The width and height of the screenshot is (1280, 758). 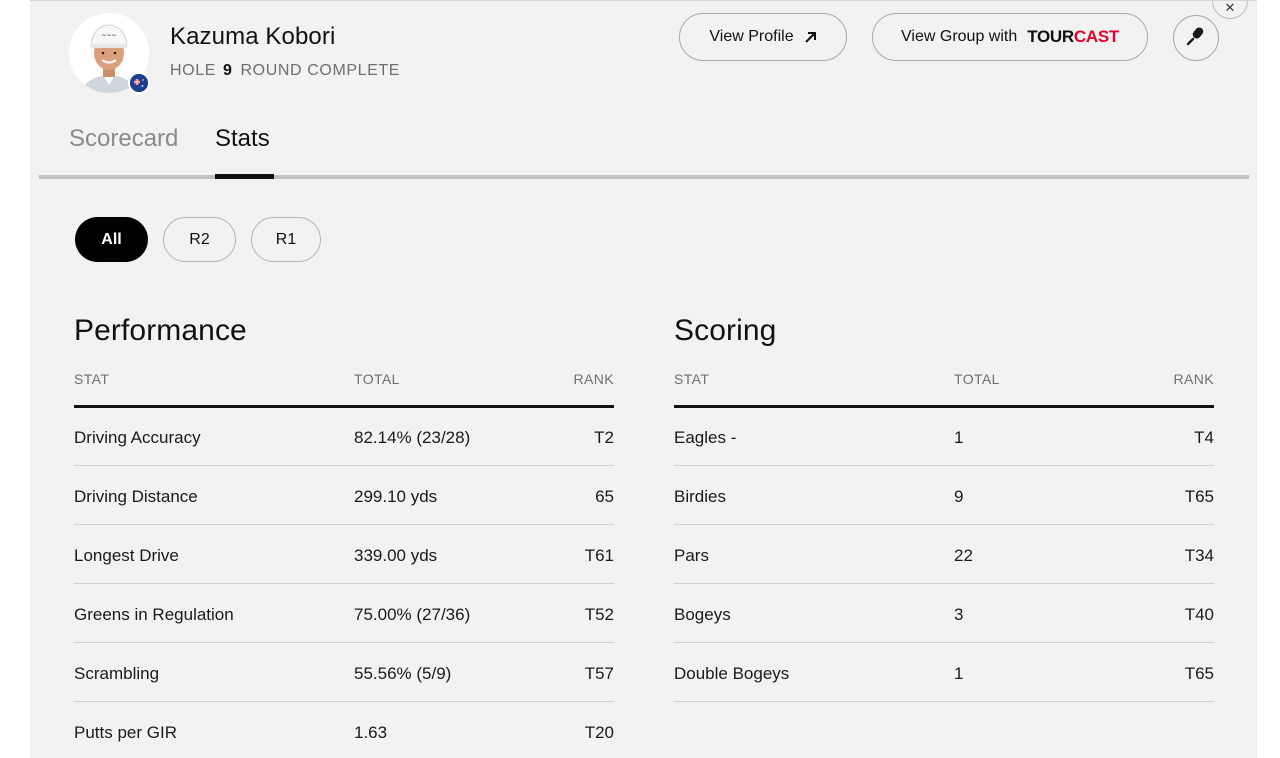 What do you see at coordinates (92, 379) in the screenshot?
I see `performance-col-stat: STAT` at bounding box center [92, 379].